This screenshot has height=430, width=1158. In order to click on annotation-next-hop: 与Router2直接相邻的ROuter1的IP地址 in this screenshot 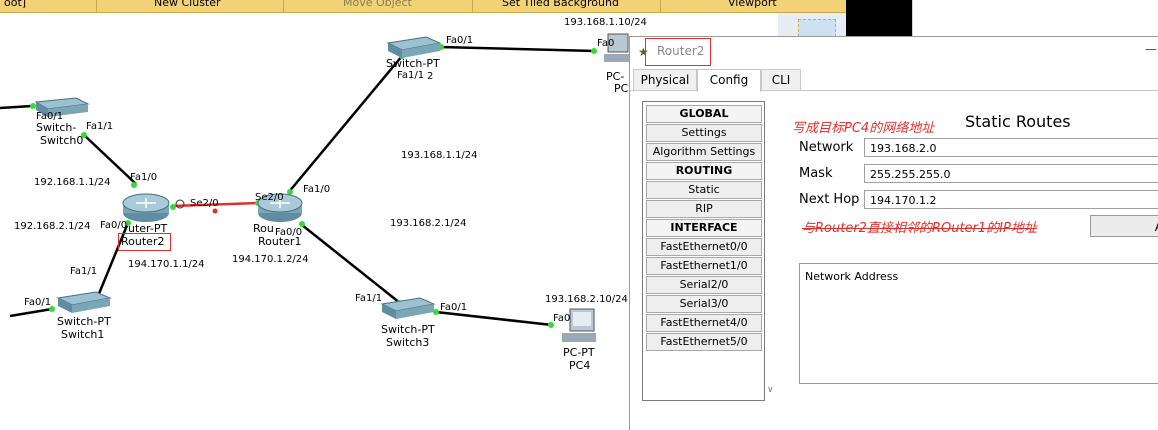, I will do `click(919, 228)`.